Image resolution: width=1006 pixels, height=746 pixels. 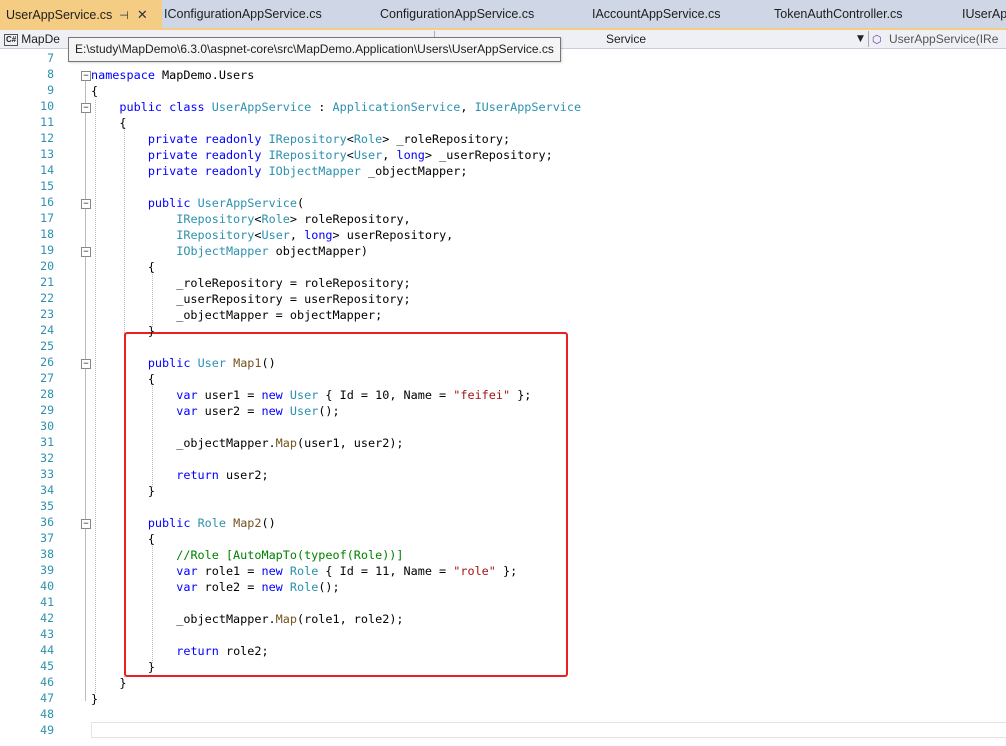 What do you see at coordinates (124, 16) in the screenshot?
I see `pin-icon: ⊣` at bounding box center [124, 16].